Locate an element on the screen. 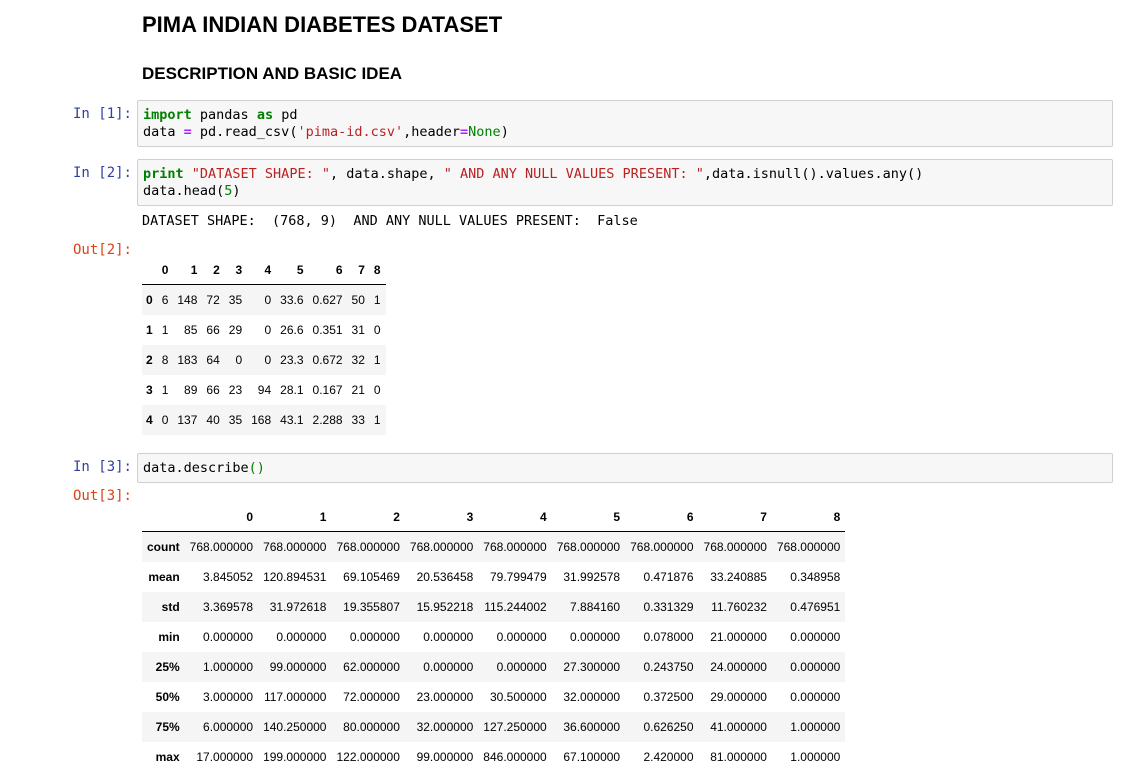 The width and height of the screenshot is (1128, 782). table-cell: 0.331329 is located at coordinates (668, 607).